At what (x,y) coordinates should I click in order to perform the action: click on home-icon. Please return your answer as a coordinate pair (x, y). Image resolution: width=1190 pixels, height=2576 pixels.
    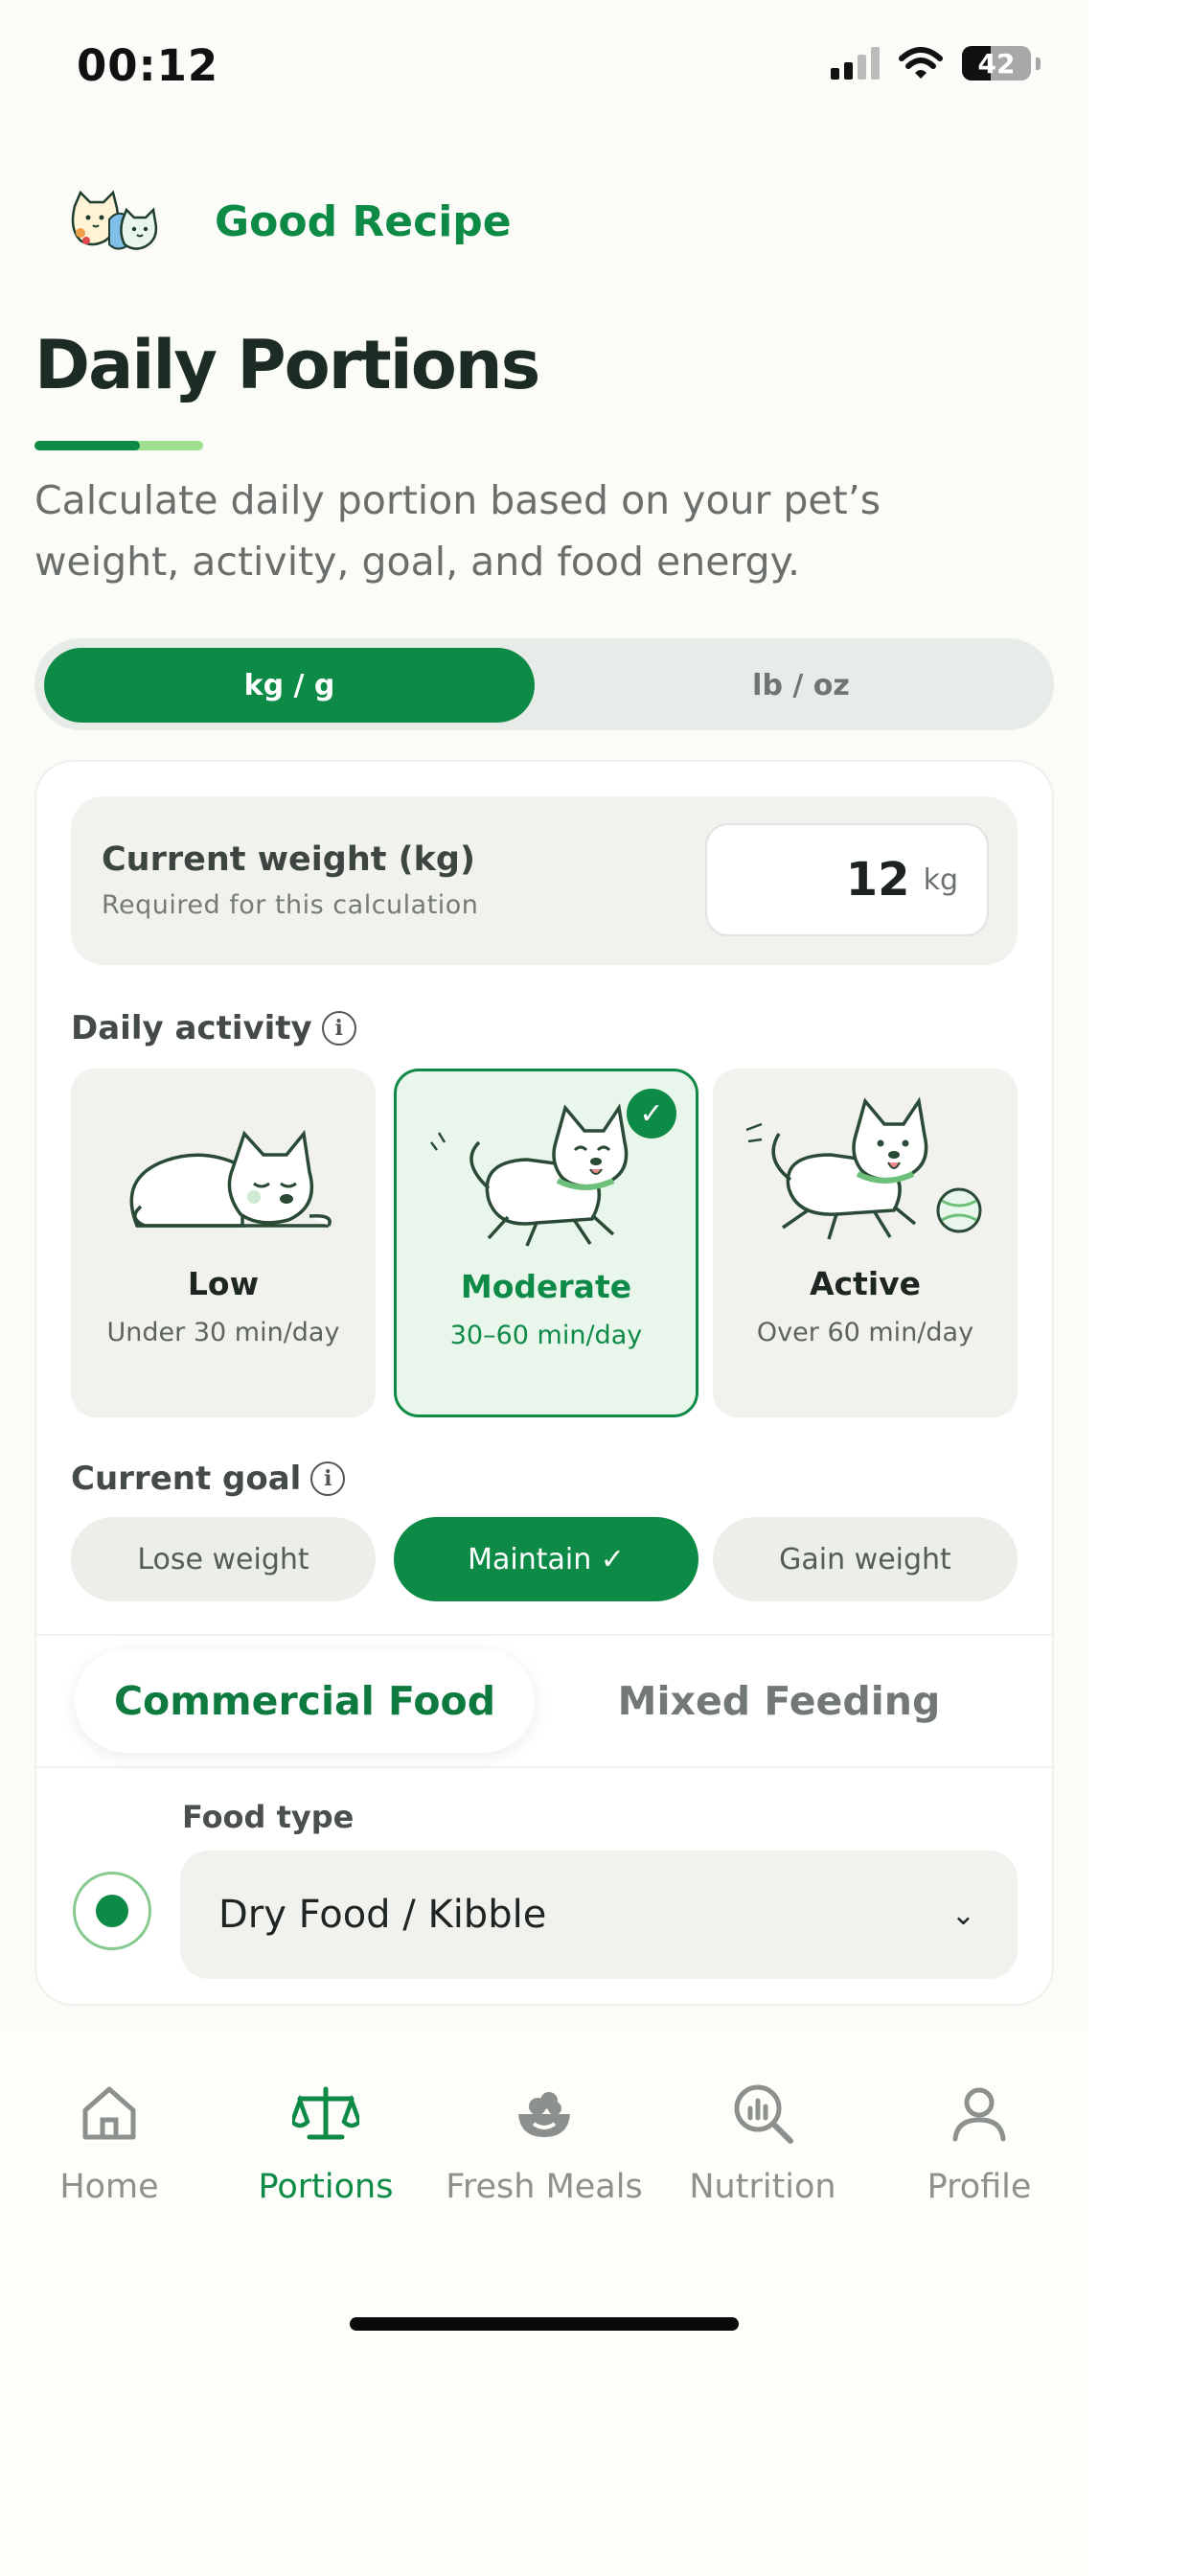
    Looking at the image, I should click on (109, 2113).